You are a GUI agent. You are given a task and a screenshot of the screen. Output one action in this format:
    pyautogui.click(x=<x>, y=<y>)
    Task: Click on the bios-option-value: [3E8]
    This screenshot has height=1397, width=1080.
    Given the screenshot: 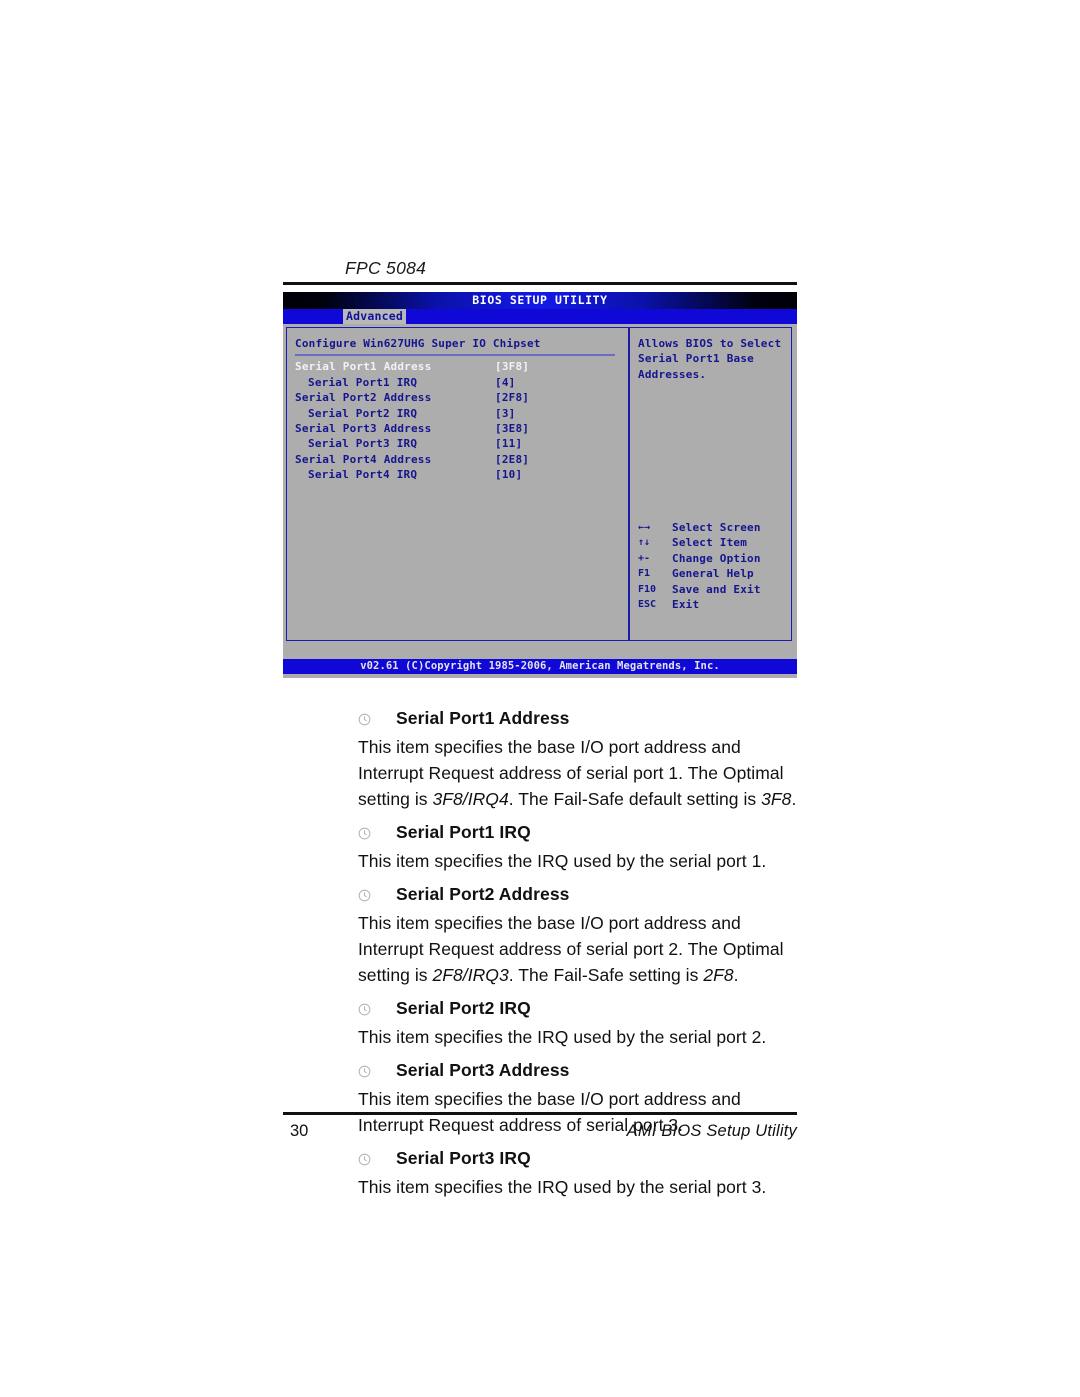 What is the action you would take?
    pyautogui.click(x=512, y=428)
    